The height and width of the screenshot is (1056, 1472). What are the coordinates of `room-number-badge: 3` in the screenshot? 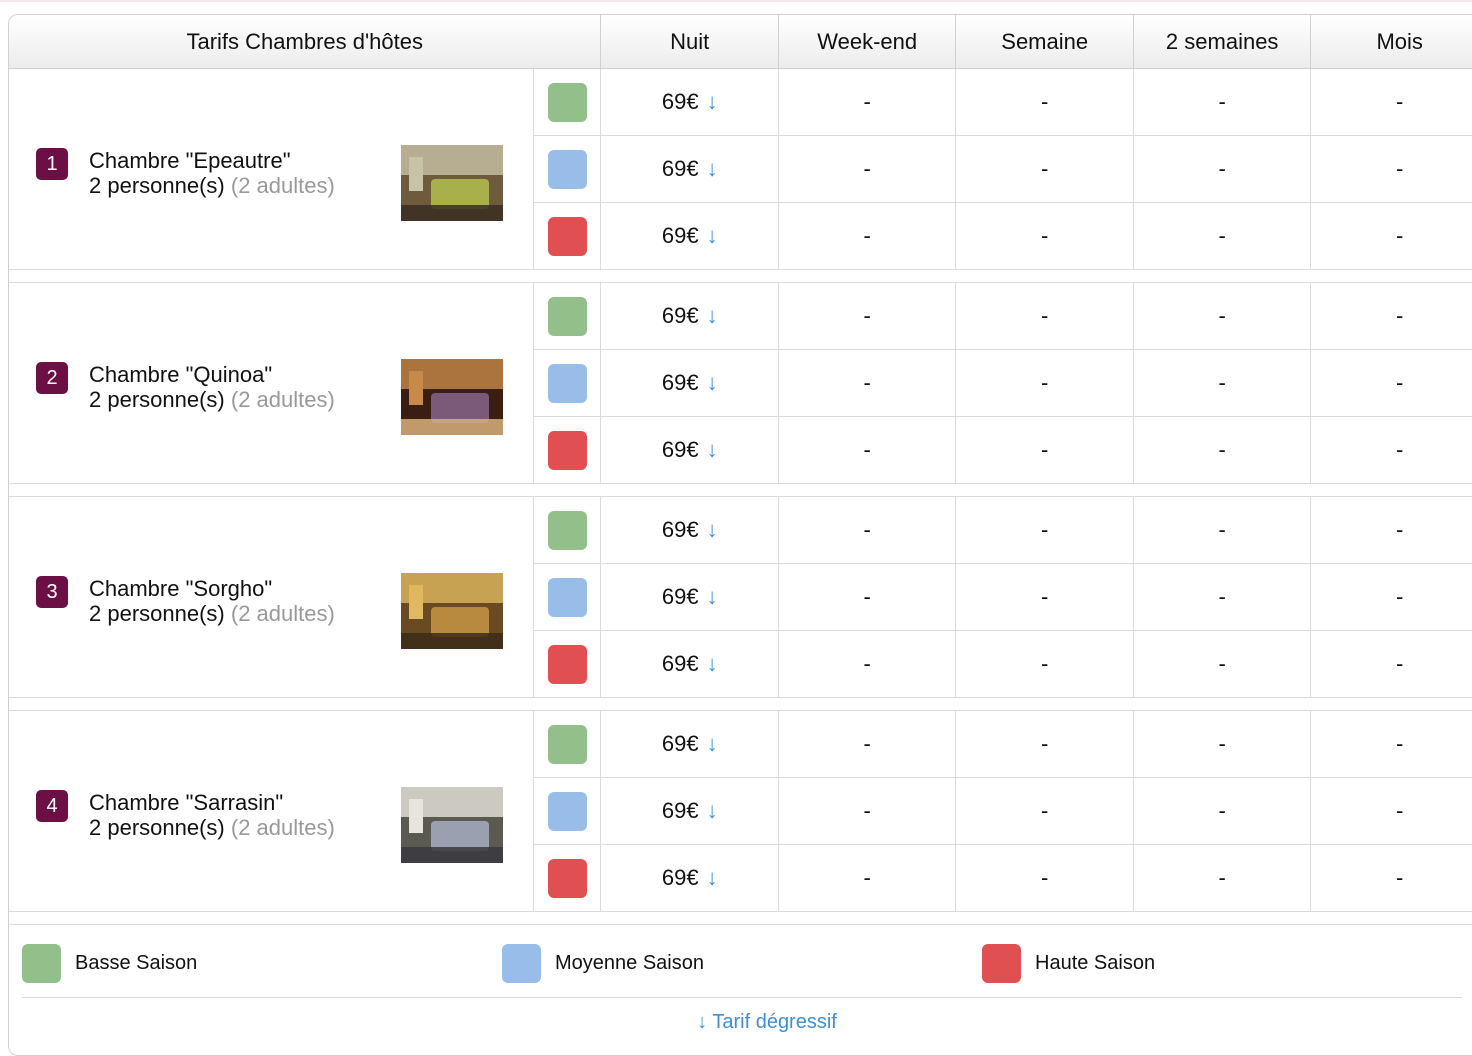 It's located at (52, 591).